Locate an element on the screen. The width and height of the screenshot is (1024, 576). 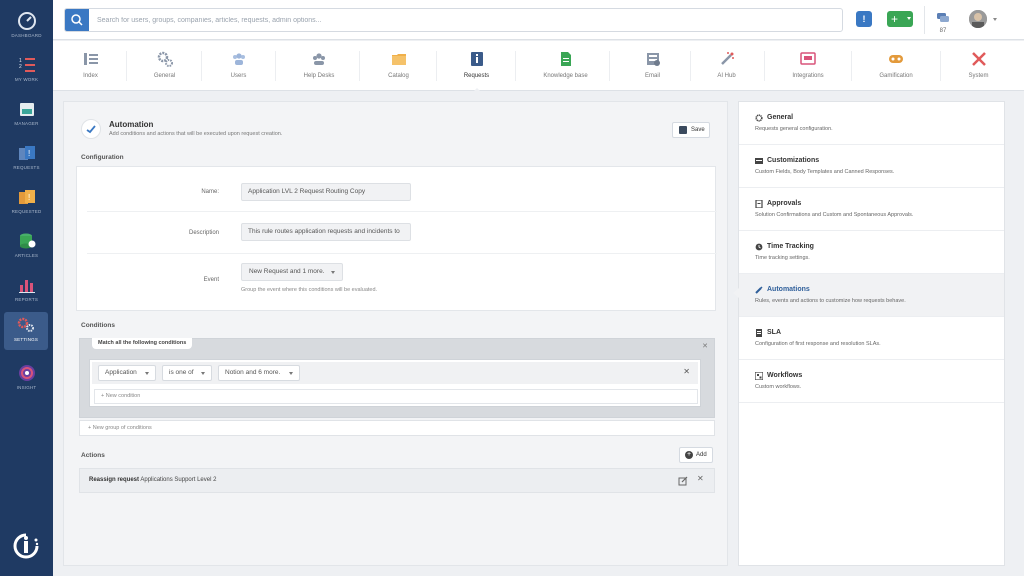
edit-icon is located at coordinates (683, 481).